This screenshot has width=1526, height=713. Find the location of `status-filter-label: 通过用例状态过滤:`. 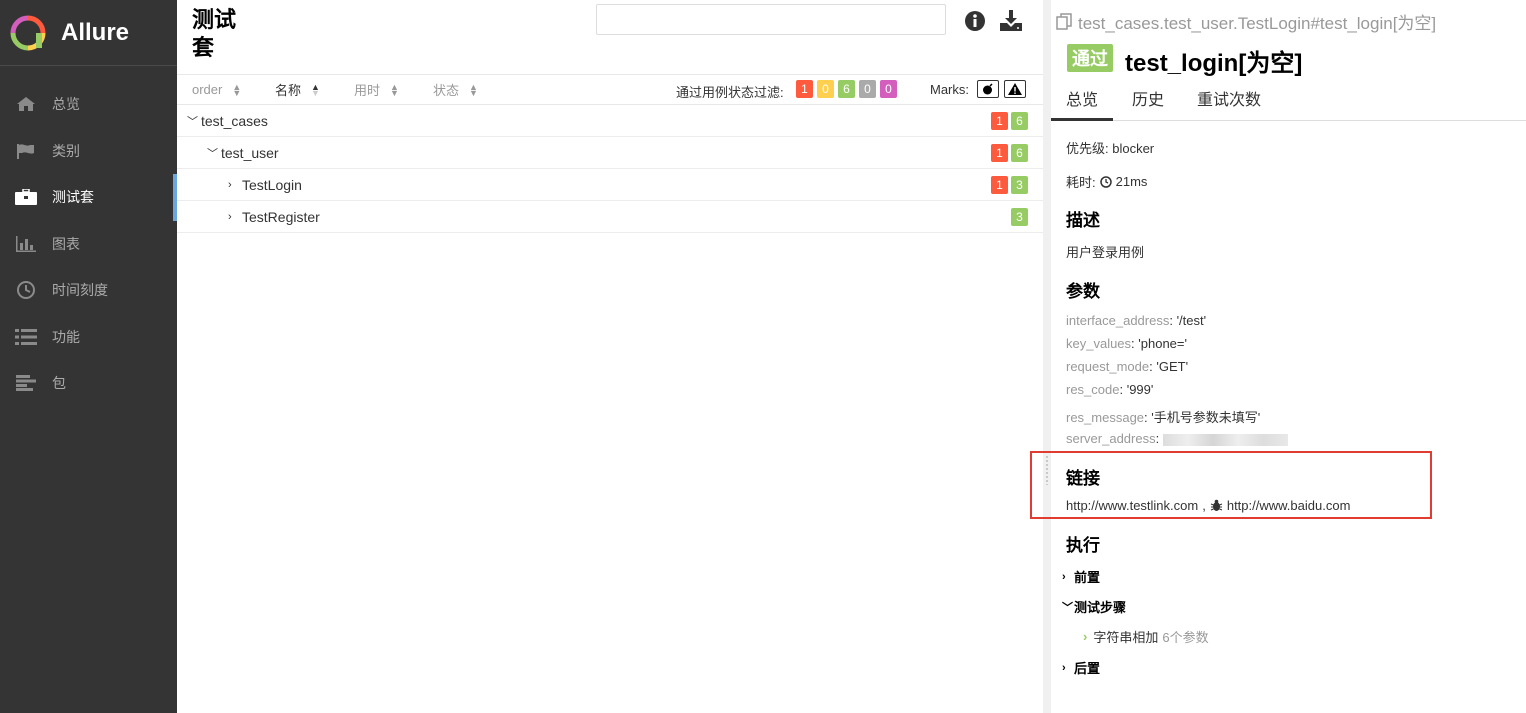

status-filter-label: 通过用例状态过滤: is located at coordinates (730, 92).